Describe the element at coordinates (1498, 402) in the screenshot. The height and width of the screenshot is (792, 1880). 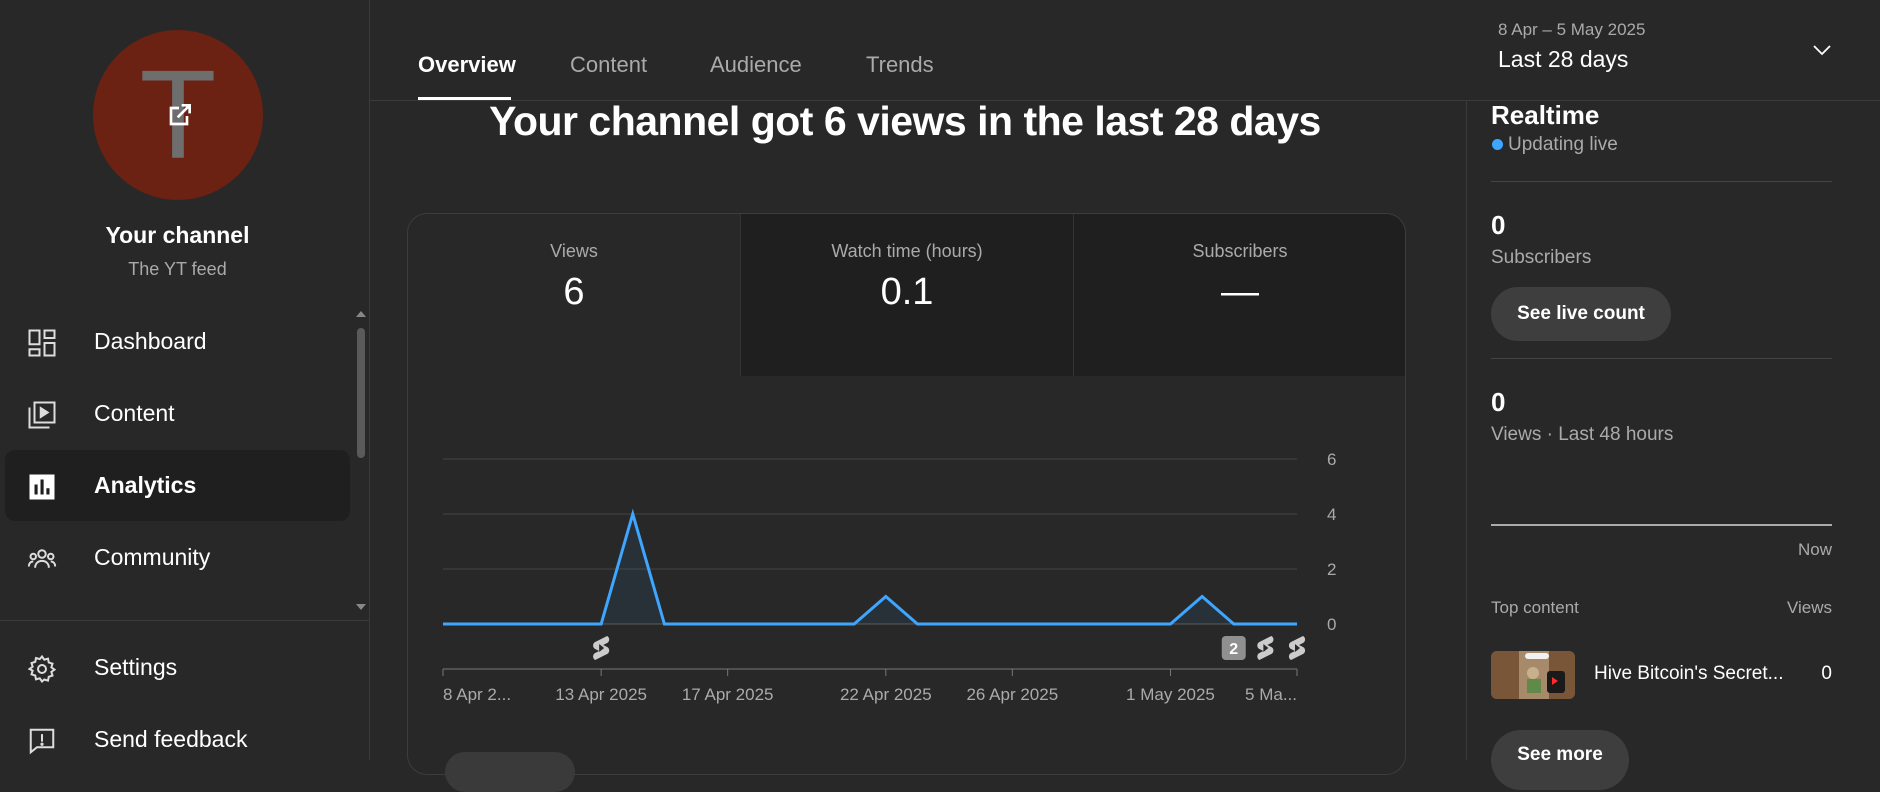
I see `realtime-views-value: 0` at that location.